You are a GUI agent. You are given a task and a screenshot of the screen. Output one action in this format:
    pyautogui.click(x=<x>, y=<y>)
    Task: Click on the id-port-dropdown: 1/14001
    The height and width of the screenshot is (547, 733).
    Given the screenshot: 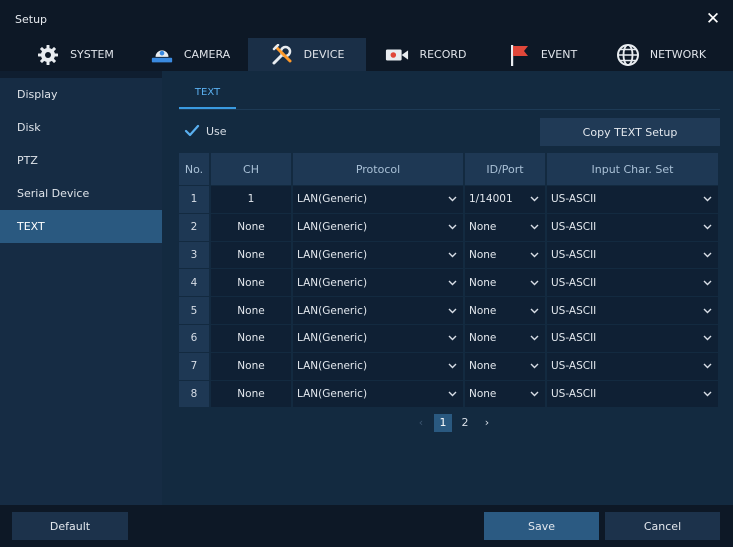 What is the action you would take?
    pyautogui.click(x=506, y=199)
    